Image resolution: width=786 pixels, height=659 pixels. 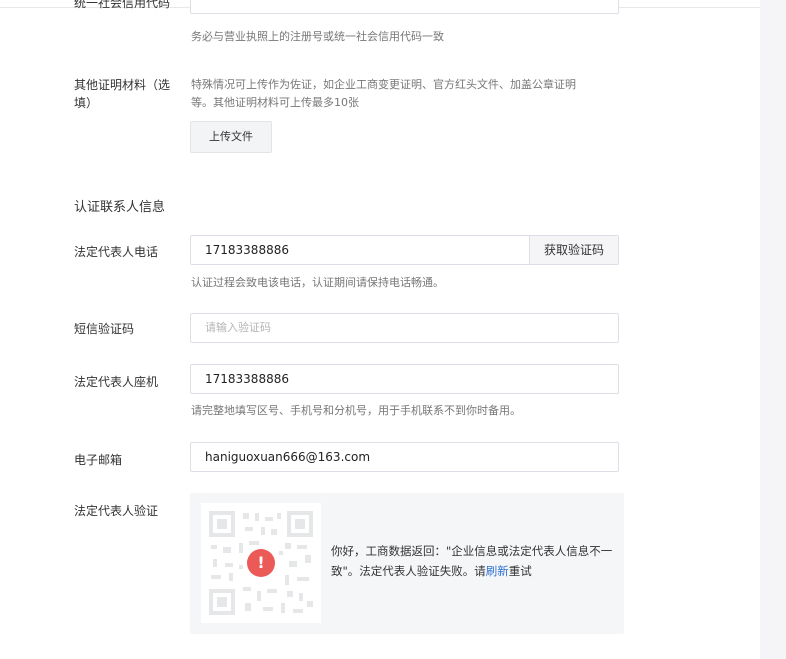 What do you see at coordinates (356, 410) in the screenshot?
I see `legal-landline-hint: 请完整地填写区号、手机号和分机号，用于手机联系不到你时备用。` at bounding box center [356, 410].